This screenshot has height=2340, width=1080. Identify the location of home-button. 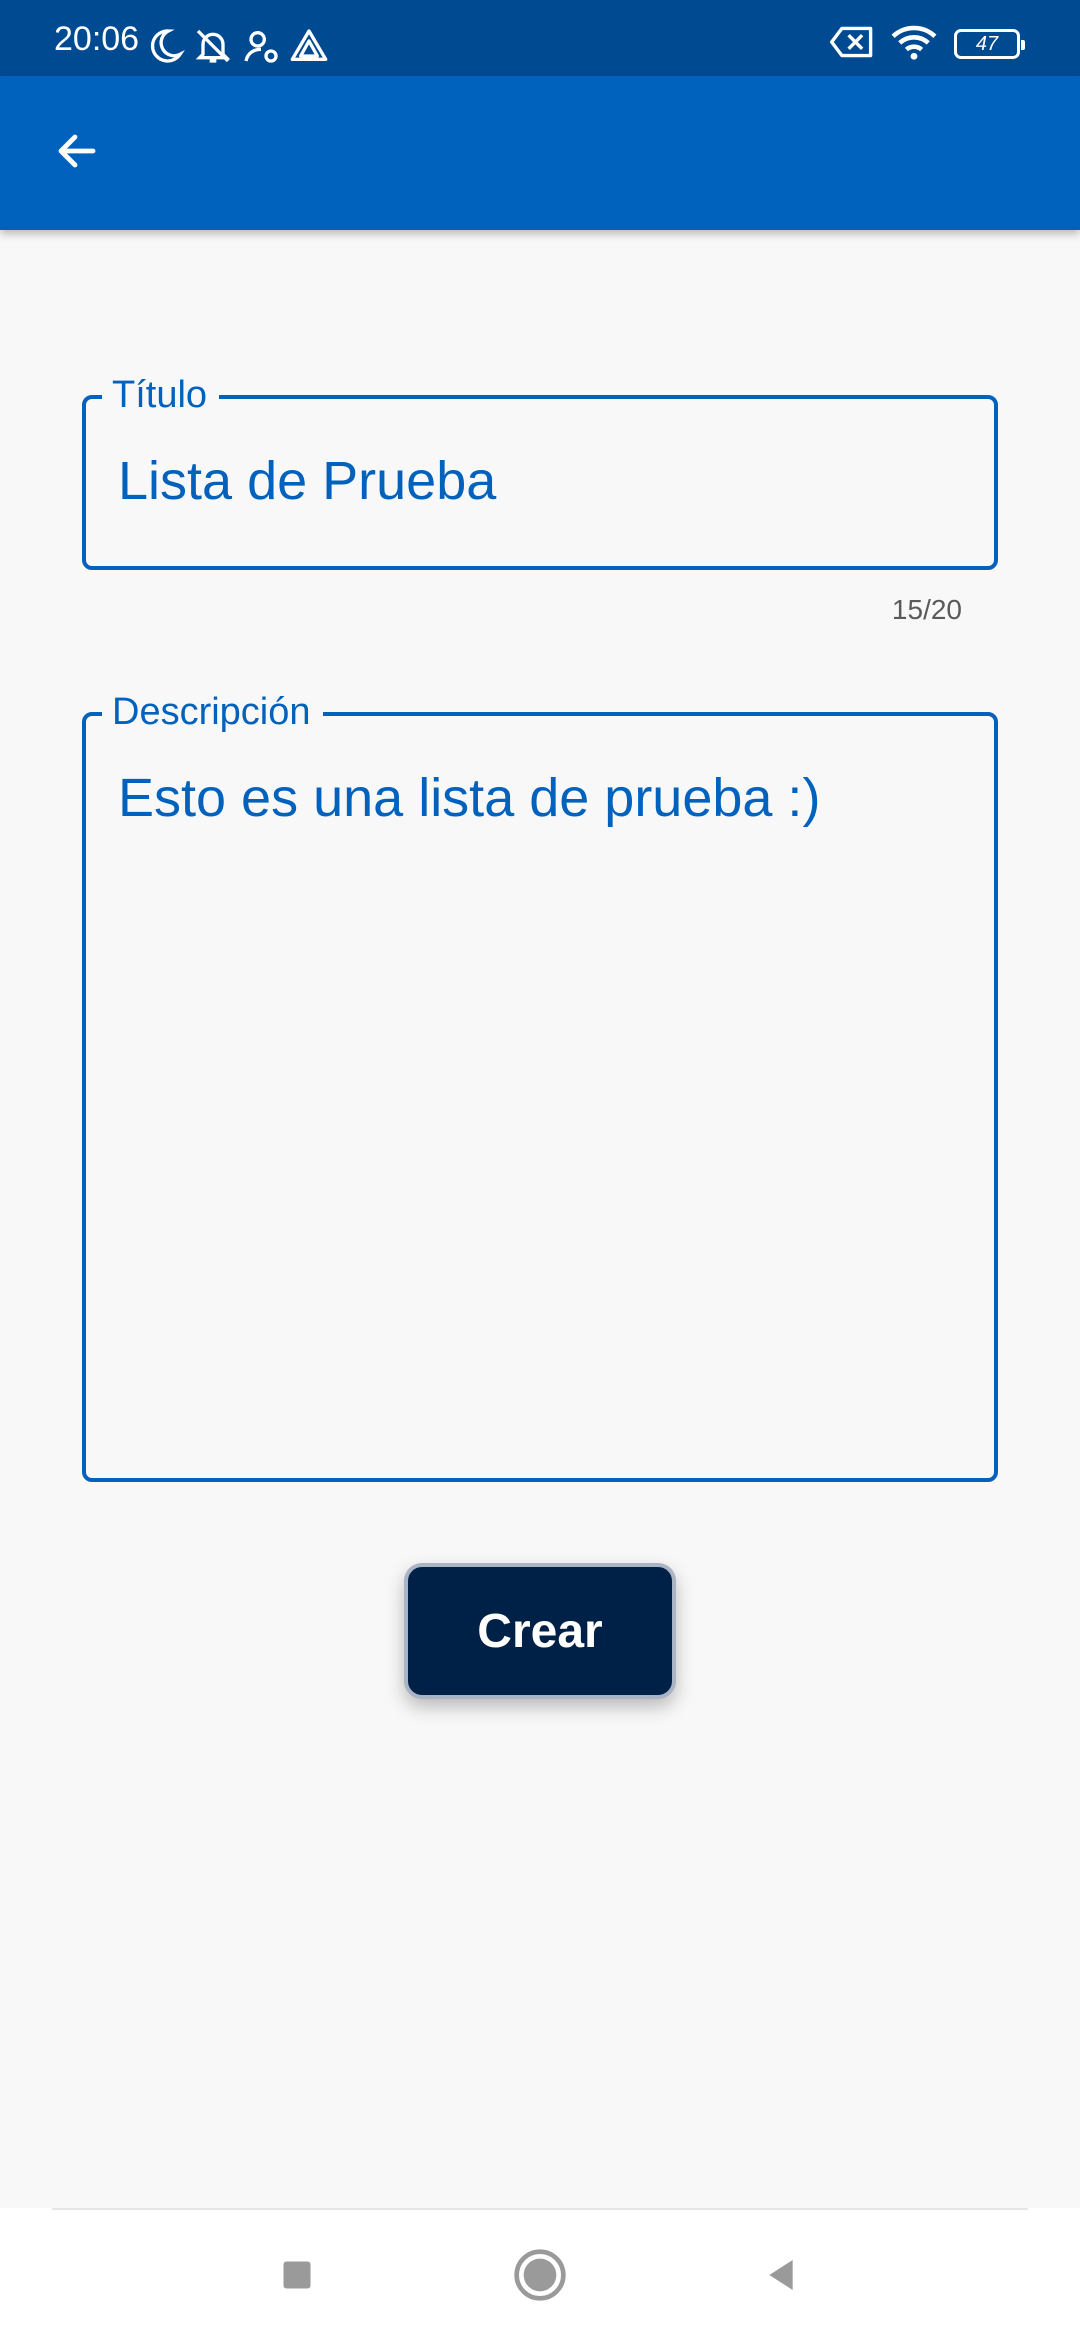
(540, 2277).